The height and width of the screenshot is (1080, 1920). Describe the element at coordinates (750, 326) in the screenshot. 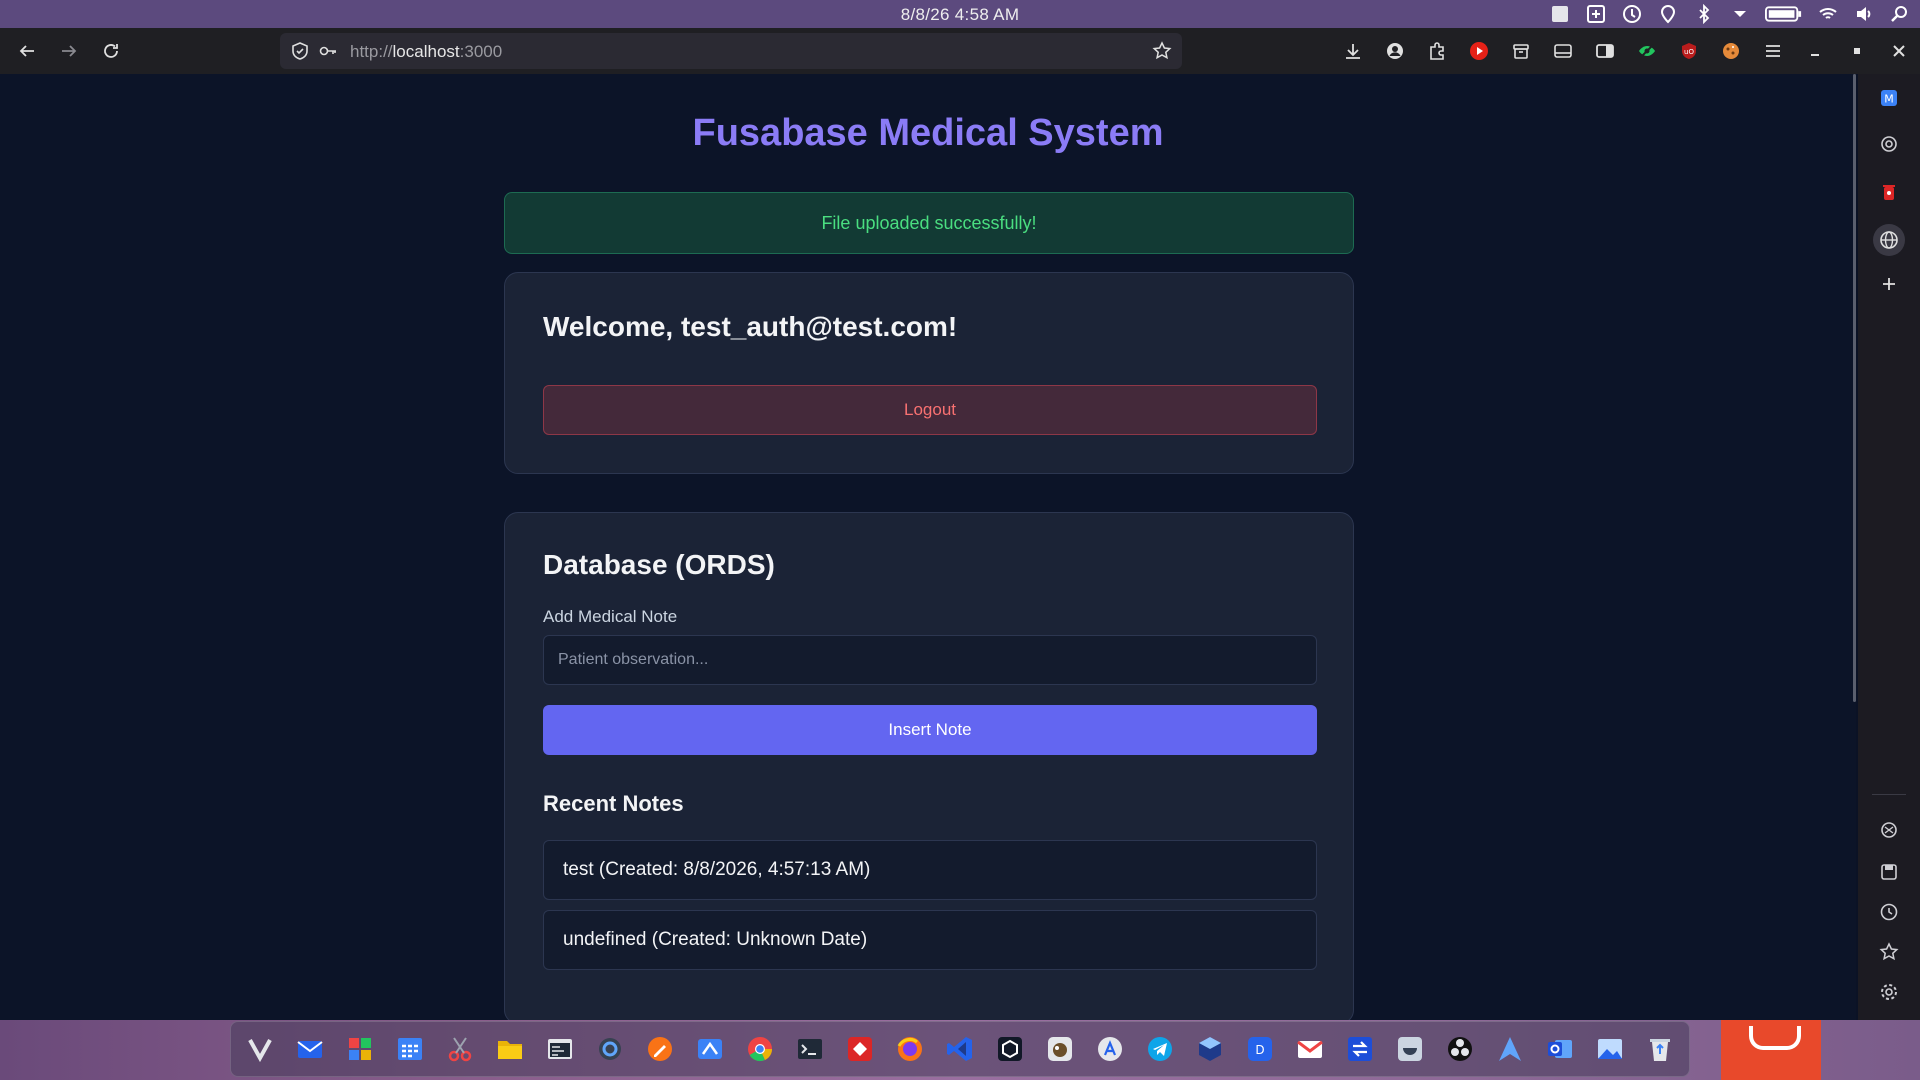

I see `welcome-heading: Welcome, test_auth@test.com!` at that location.